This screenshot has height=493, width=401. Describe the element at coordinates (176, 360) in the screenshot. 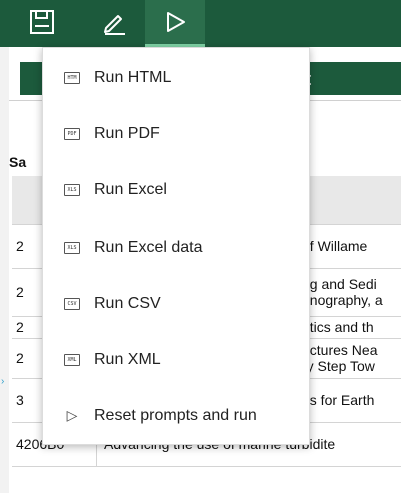

I see `menu-item-run-xml: XML Run XML` at that location.